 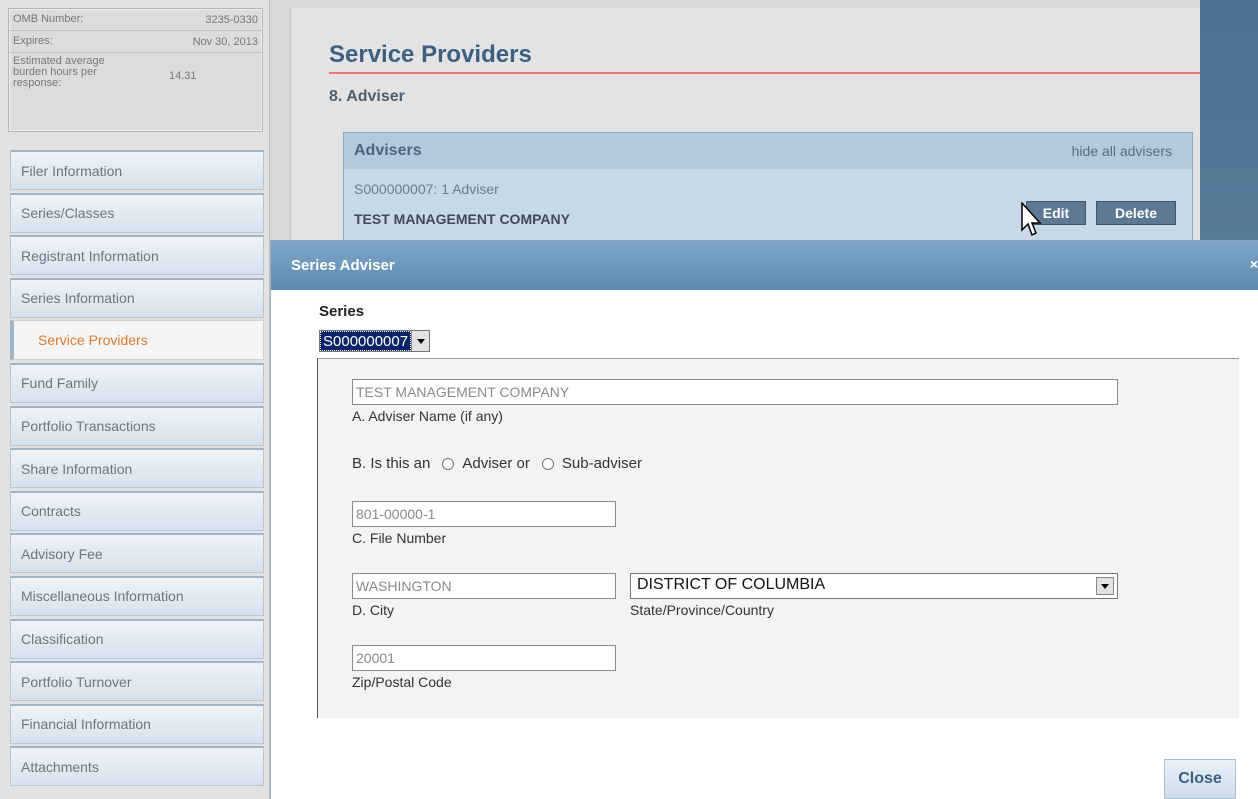 What do you see at coordinates (448, 463) in the screenshot?
I see `adviser-radio` at bounding box center [448, 463].